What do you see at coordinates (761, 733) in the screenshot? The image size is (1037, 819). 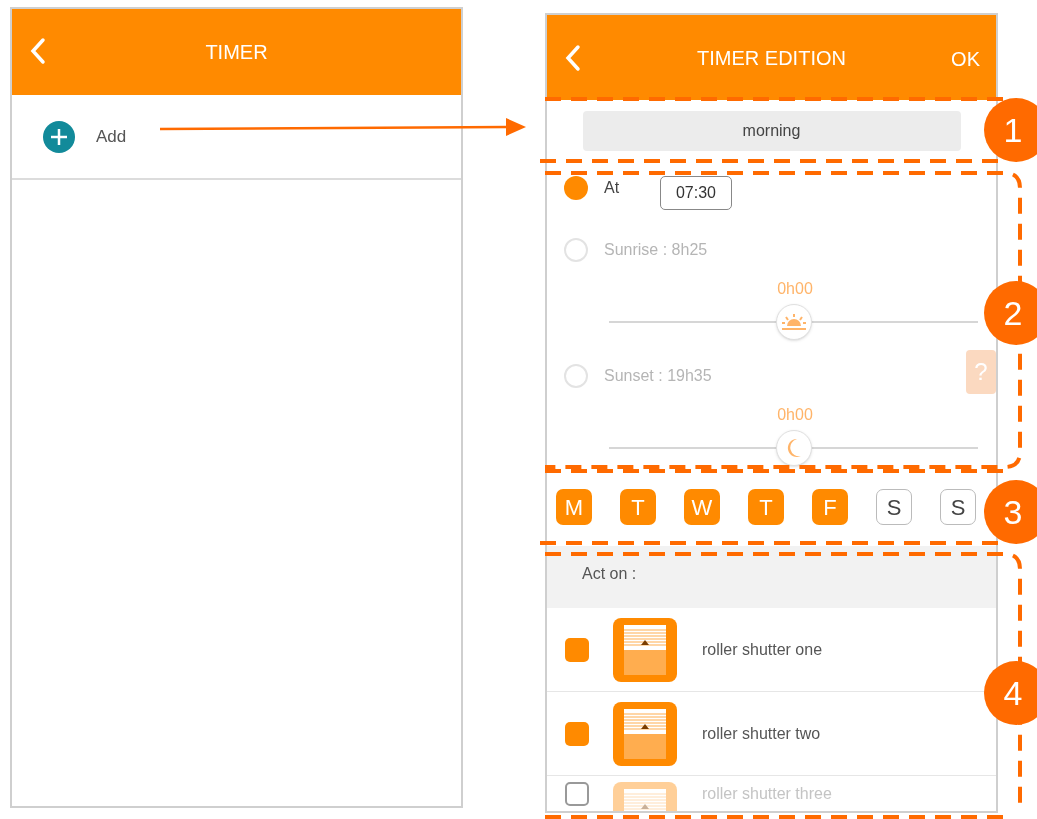 I see `device-name: roller shutter two` at bounding box center [761, 733].